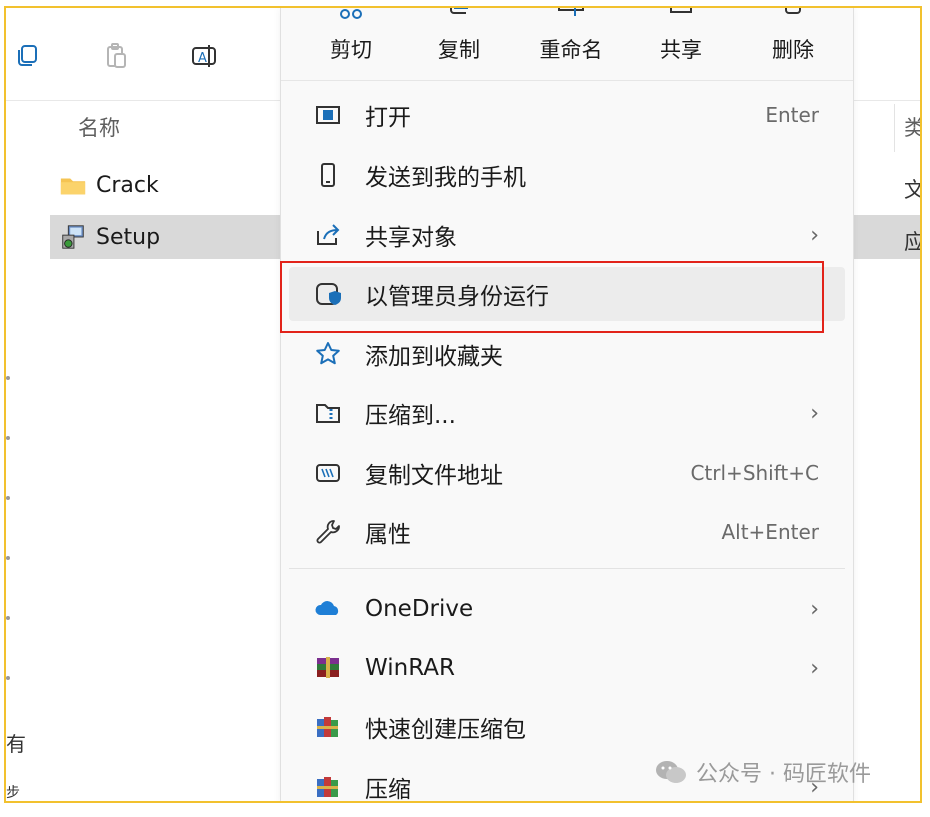 The image size is (930, 817). Describe the element at coordinates (328, 668) in the screenshot. I see `winrar-icon` at that location.